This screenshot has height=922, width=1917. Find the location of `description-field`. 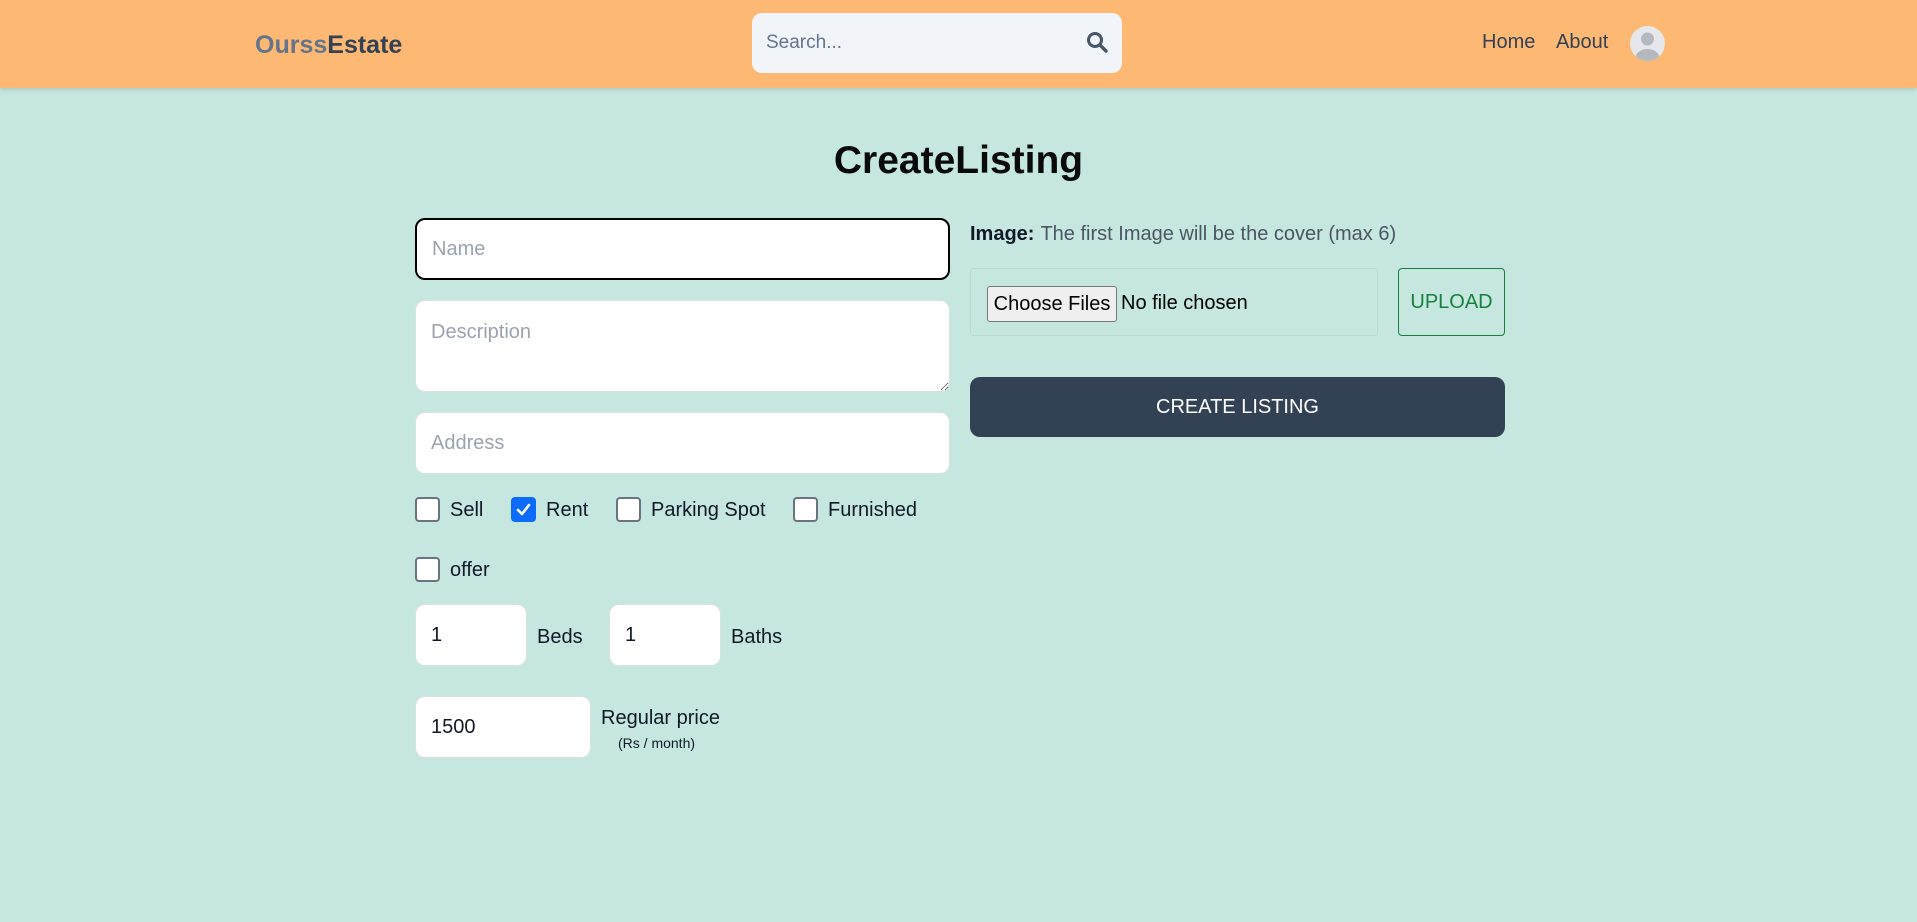

description-field is located at coordinates (682, 346).